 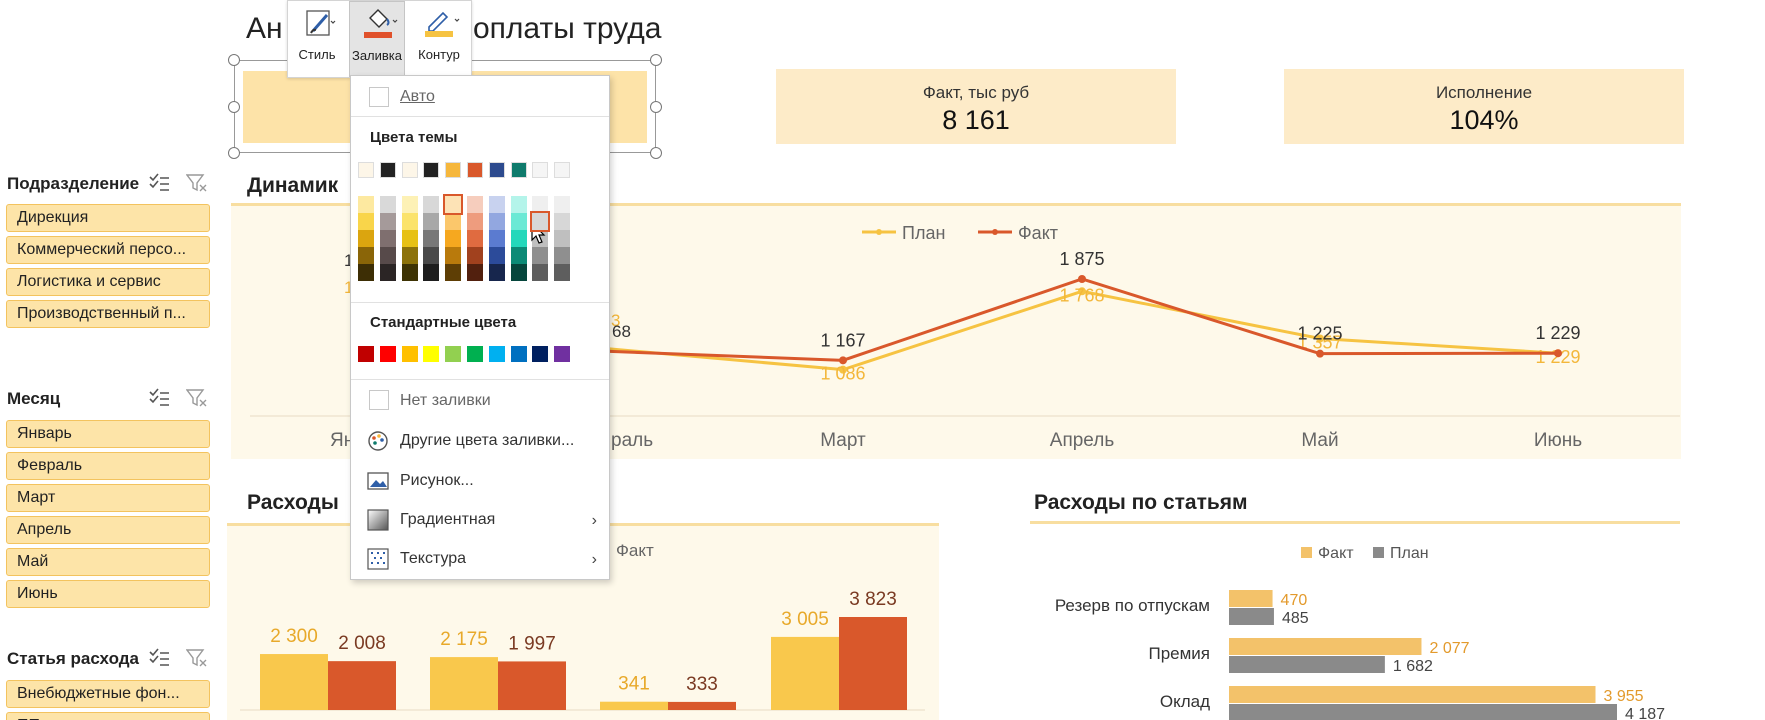 What do you see at coordinates (317, 39) in the screenshot?
I see `style-button: Стиль` at bounding box center [317, 39].